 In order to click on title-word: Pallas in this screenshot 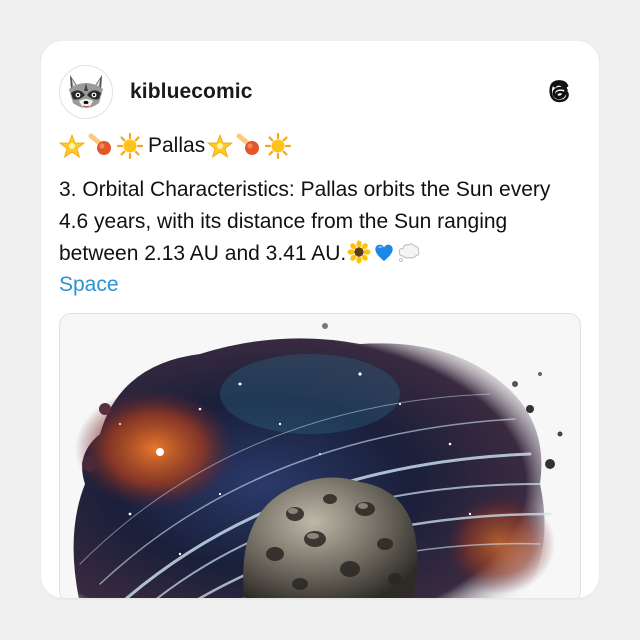, I will do `click(177, 145)`.